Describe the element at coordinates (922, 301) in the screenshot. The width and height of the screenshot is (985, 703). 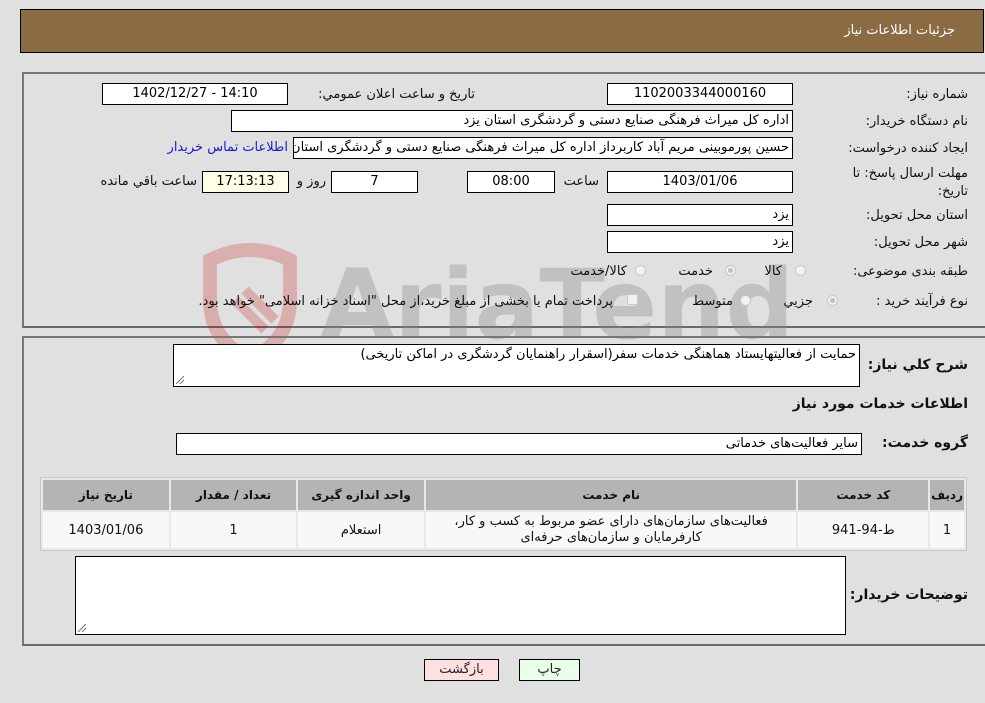
I see `process-label: نوع فرآیند خرید :` at that location.